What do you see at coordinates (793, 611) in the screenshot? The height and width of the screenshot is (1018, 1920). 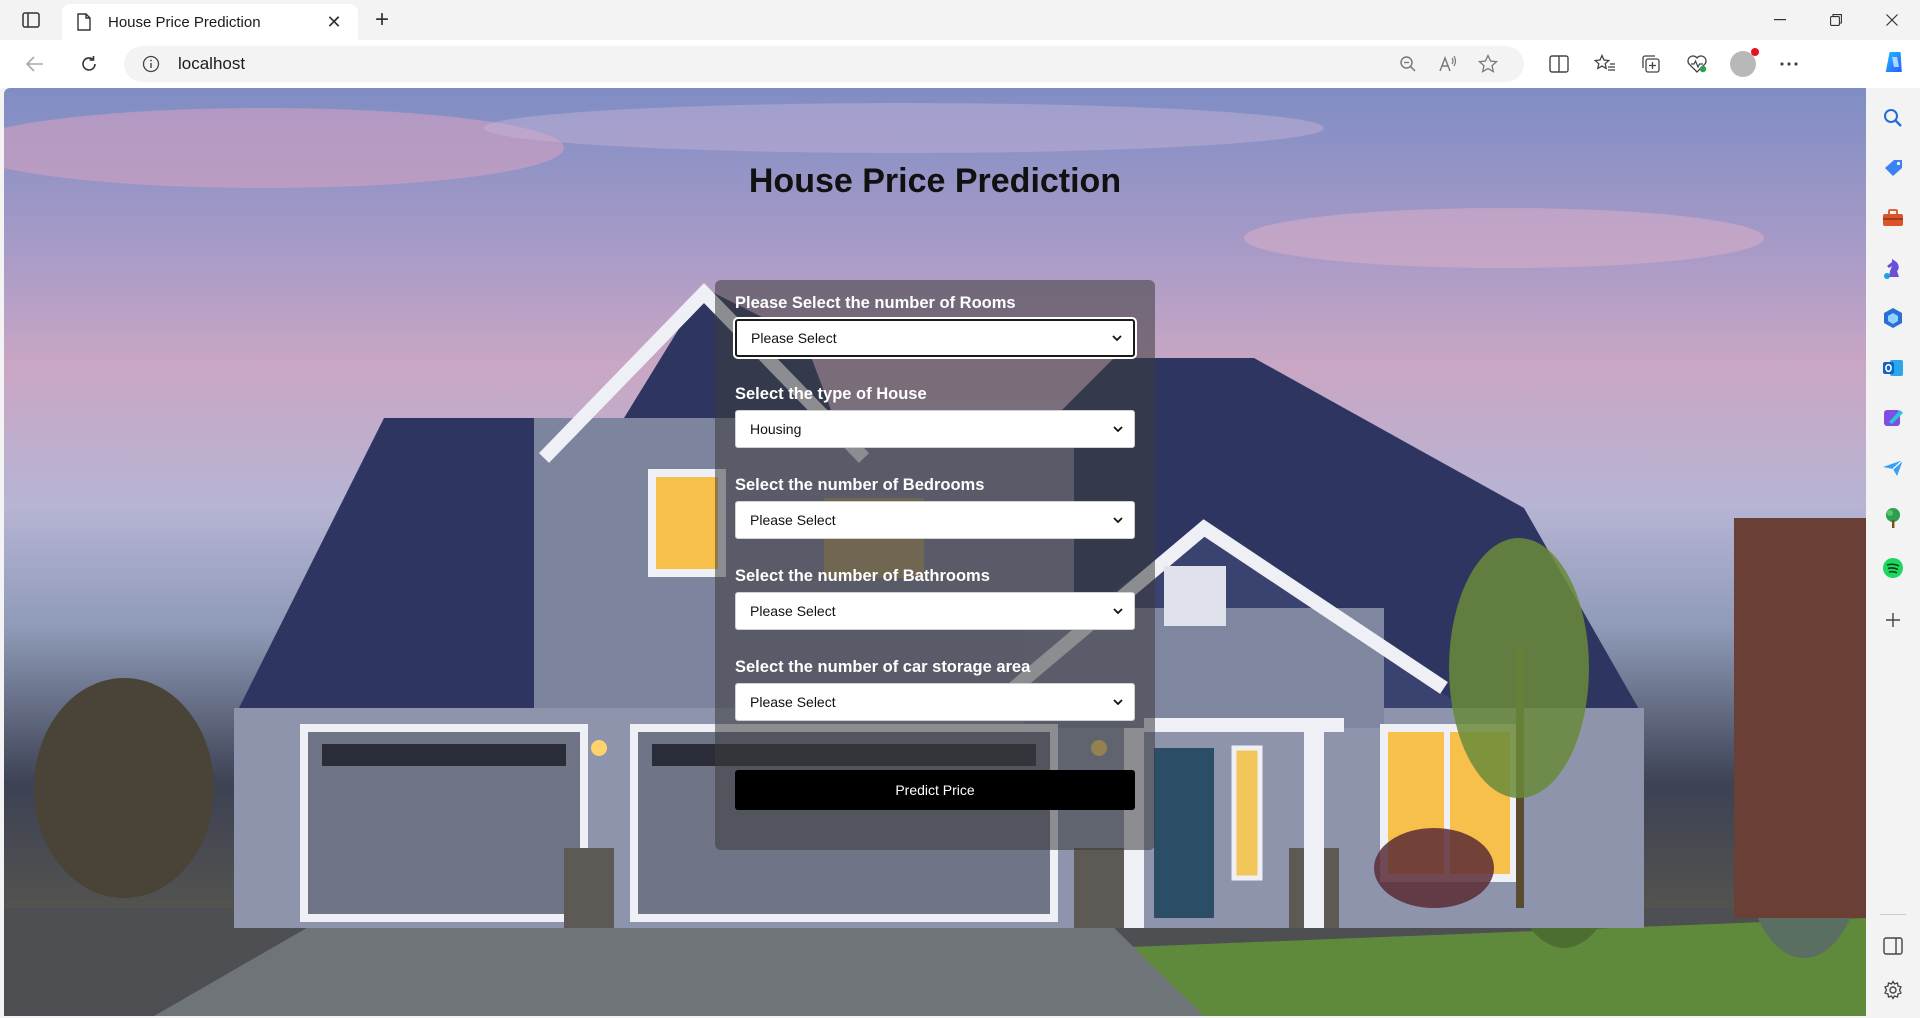 I see `bathrooms-select-value: Please Select` at bounding box center [793, 611].